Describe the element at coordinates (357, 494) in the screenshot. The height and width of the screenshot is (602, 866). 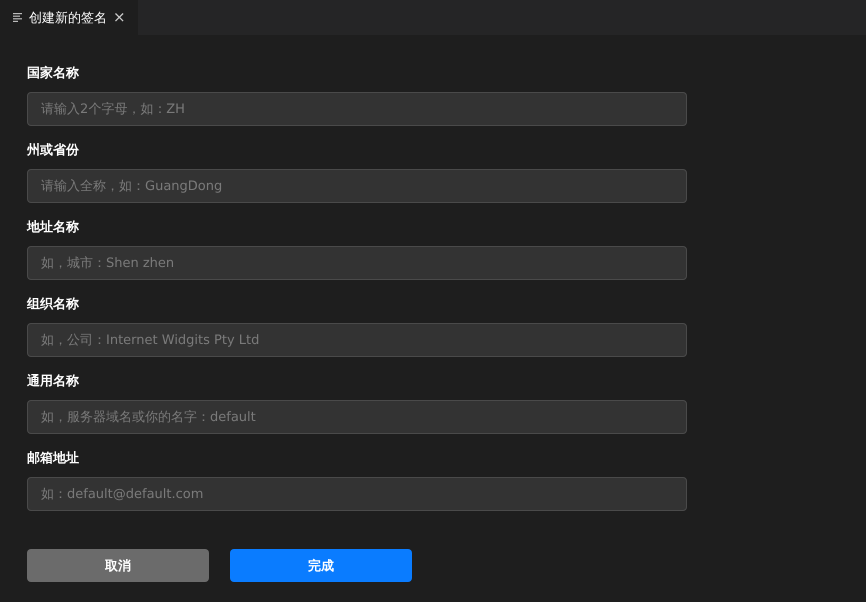
I see `input-field: 如：default@default.com` at that location.